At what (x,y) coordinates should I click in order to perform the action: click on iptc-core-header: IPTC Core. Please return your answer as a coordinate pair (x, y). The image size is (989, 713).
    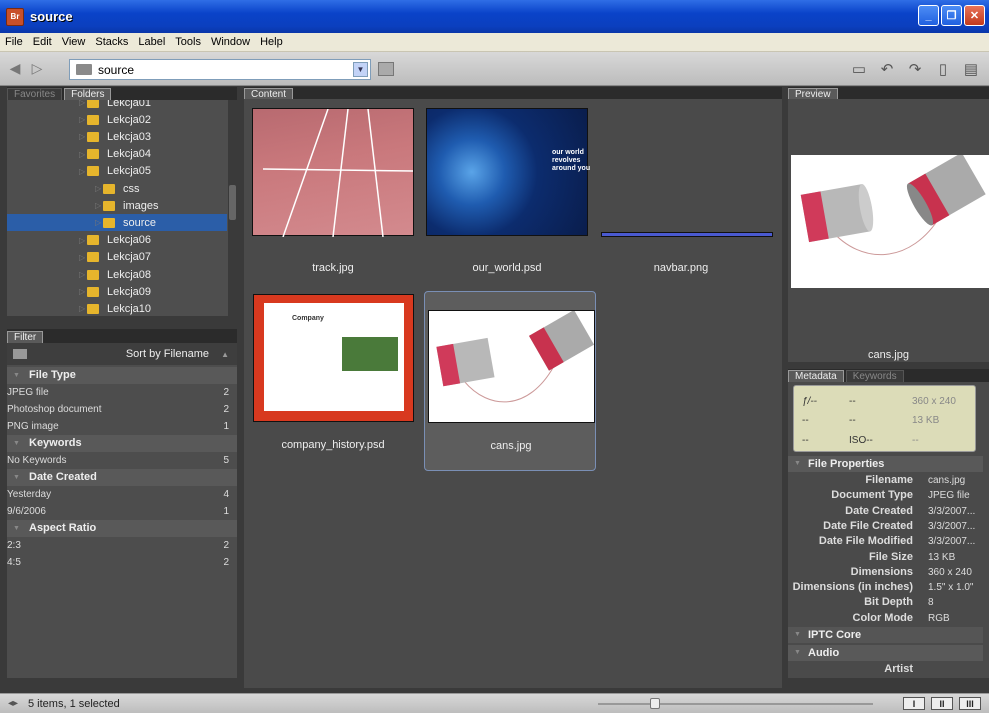
    Looking at the image, I should click on (885, 635).